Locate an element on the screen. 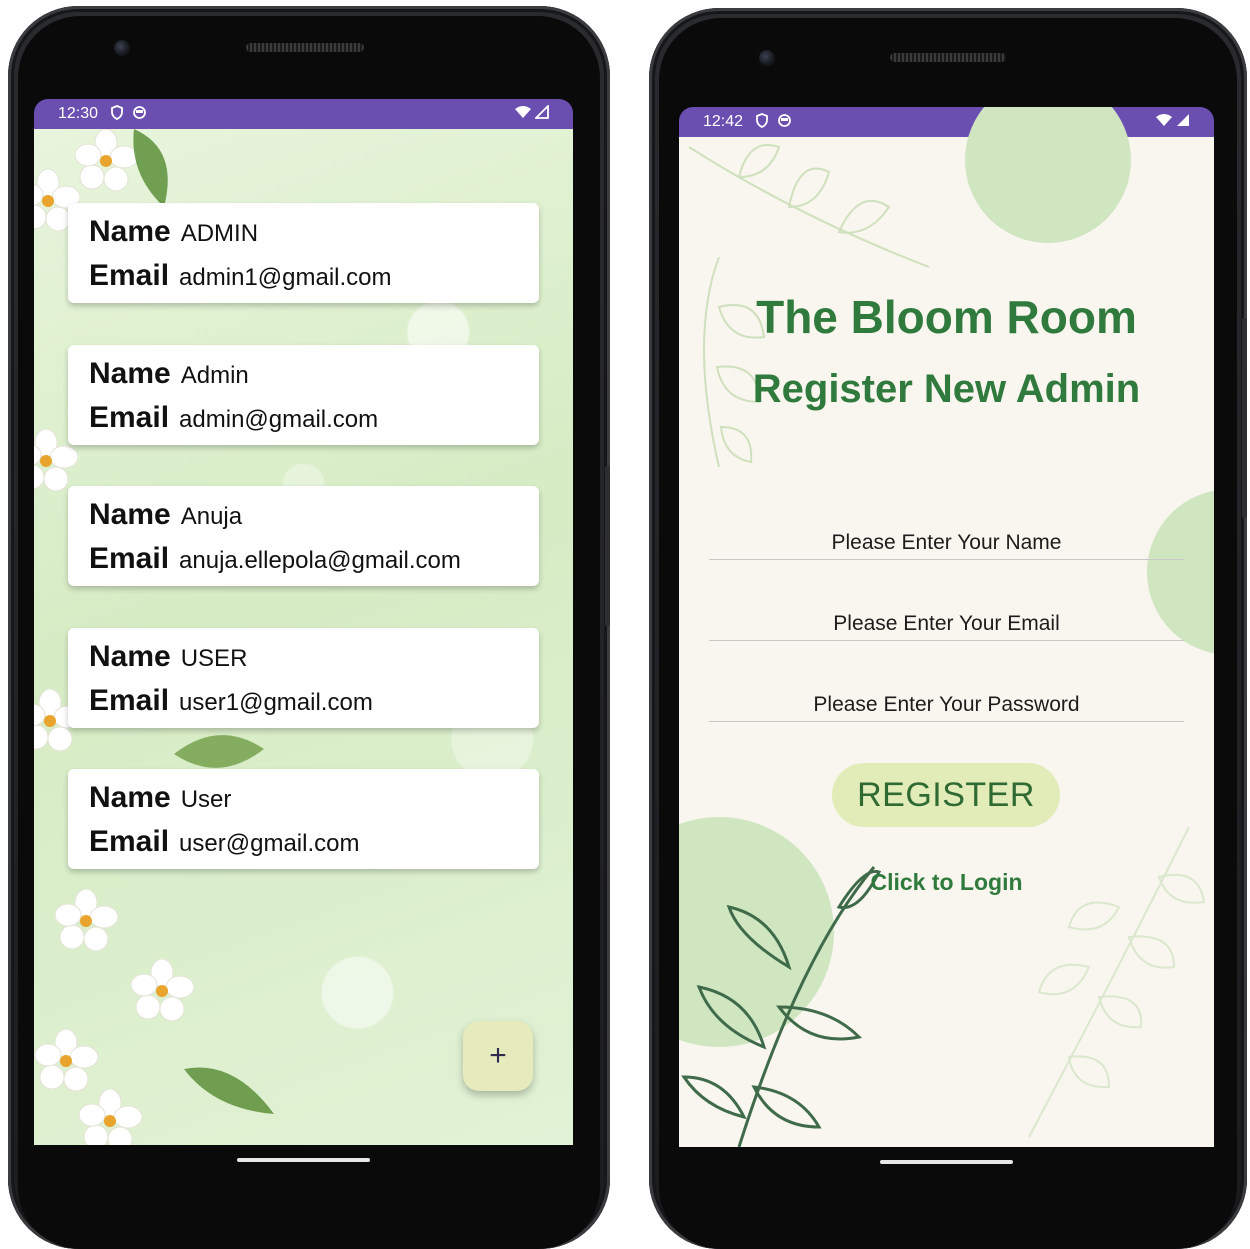 This screenshot has height=1249, width=1250. user-card: Name Admin Email admin@gmail.com is located at coordinates (303, 395).